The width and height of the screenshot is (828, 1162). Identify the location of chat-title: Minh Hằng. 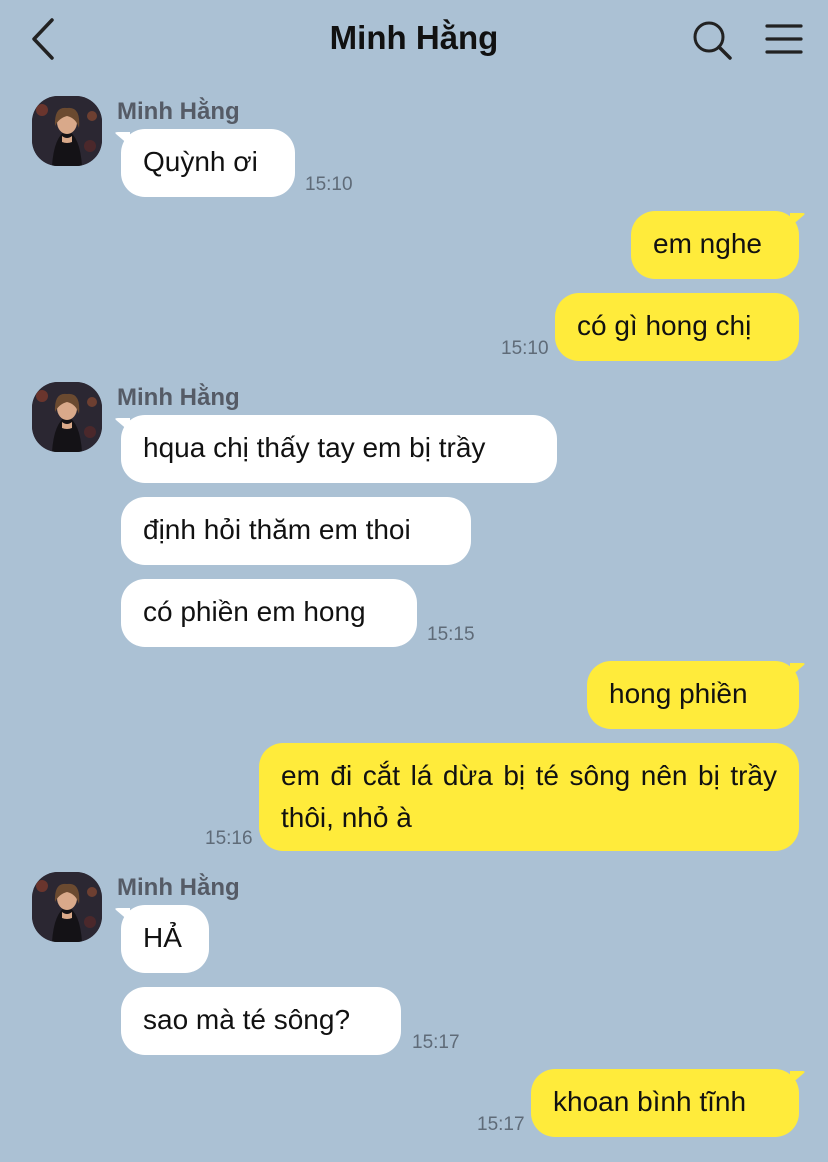
(414, 37).